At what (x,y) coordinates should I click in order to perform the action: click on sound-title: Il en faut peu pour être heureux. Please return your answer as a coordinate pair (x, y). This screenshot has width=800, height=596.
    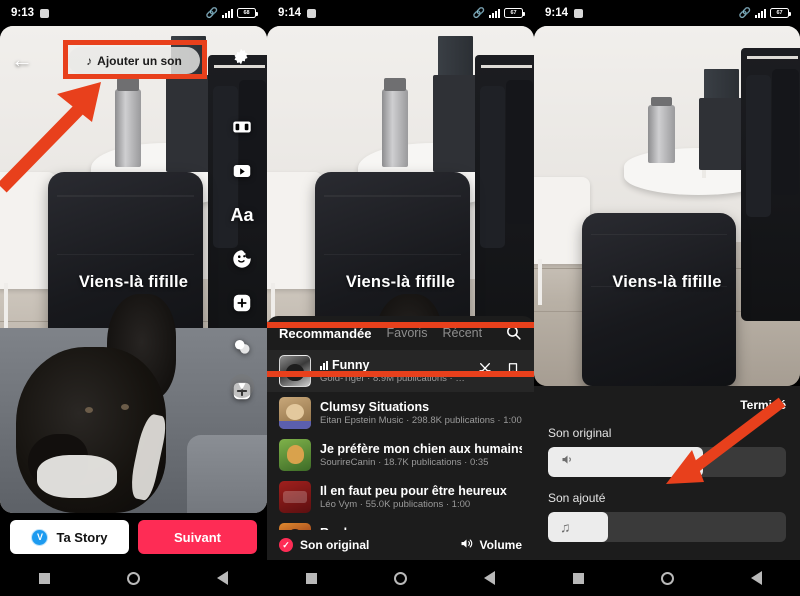
    Looking at the image, I should click on (413, 491).